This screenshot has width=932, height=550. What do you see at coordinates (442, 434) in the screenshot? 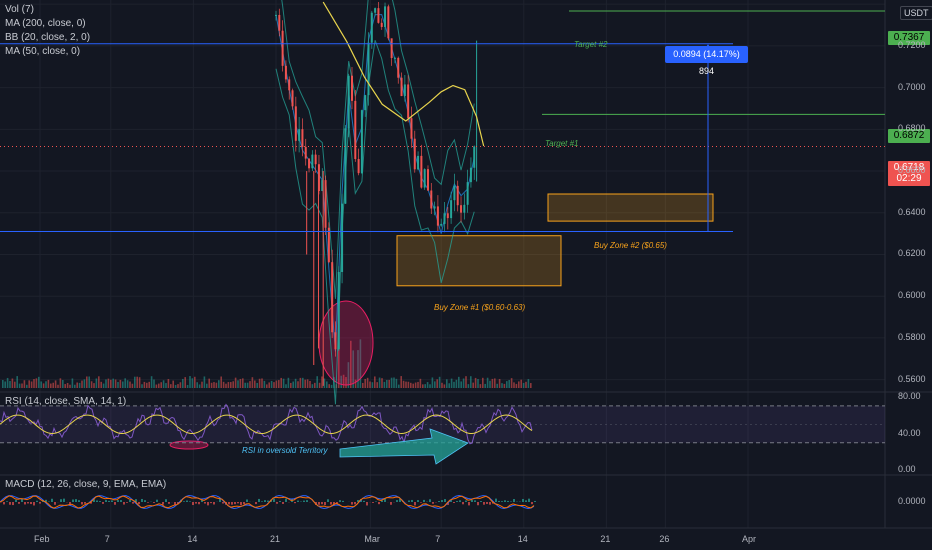
I see `rsi-pane` at bounding box center [442, 434].